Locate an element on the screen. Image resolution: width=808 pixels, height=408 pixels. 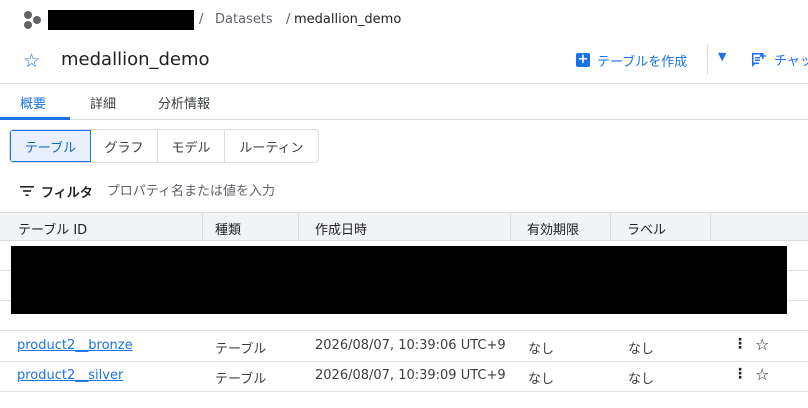
breadcrumb-datasets-link: Datasets is located at coordinates (244, 19).